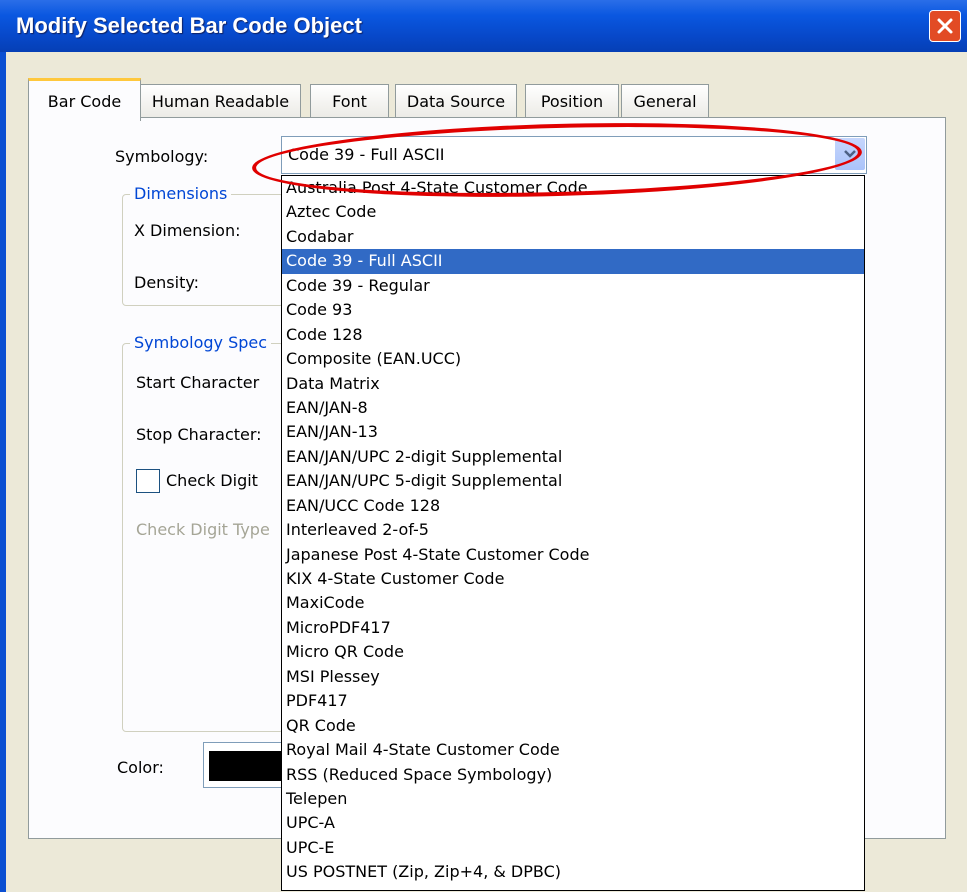  What do you see at coordinates (203, 529) in the screenshot?
I see `check-digit-type-label: Check Digit Type` at bounding box center [203, 529].